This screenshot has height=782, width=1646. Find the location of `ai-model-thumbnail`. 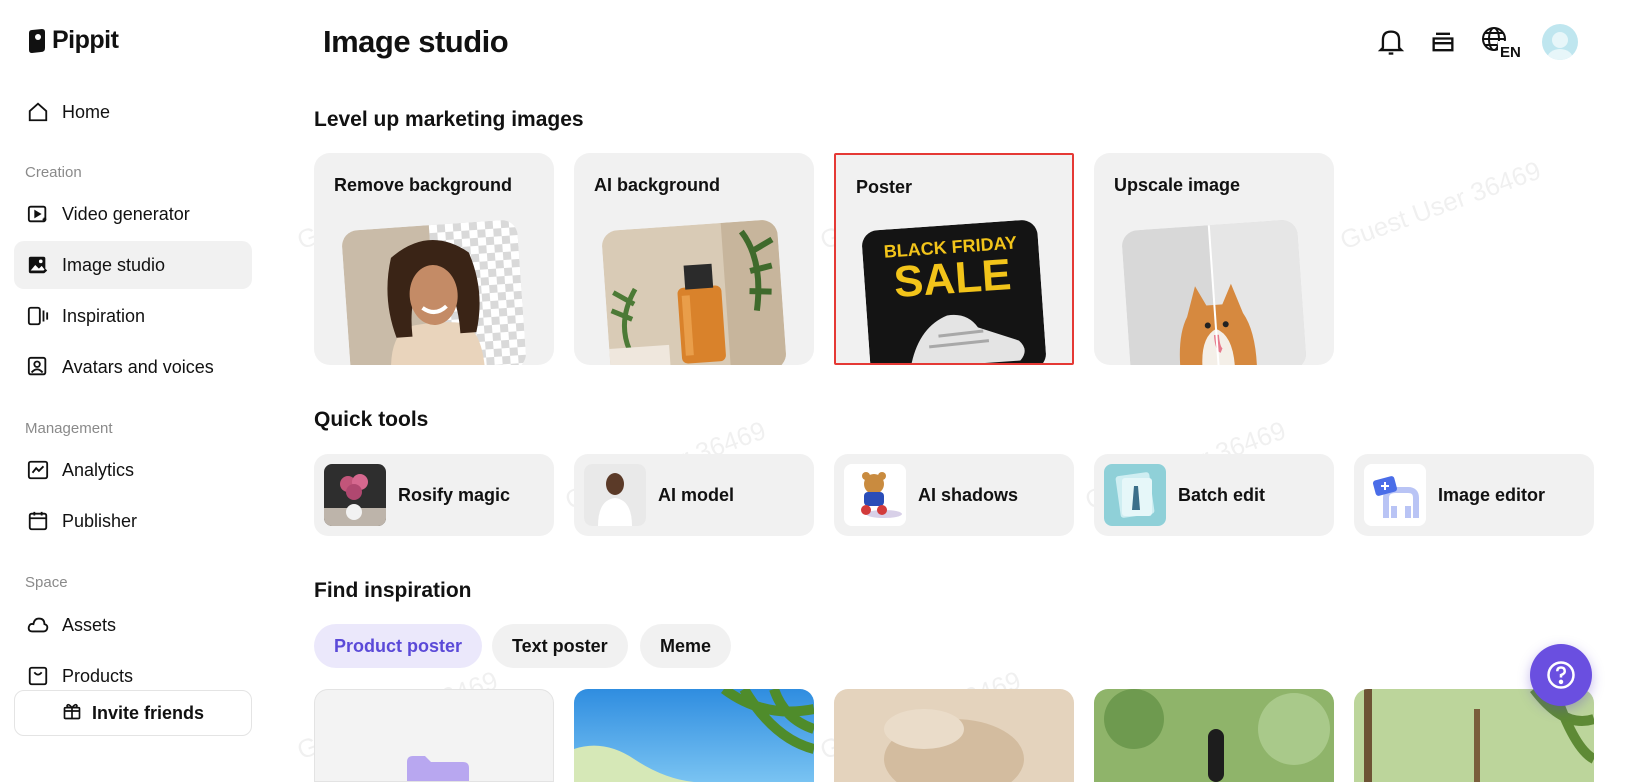

ai-model-thumbnail is located at coordinates (615, 495).